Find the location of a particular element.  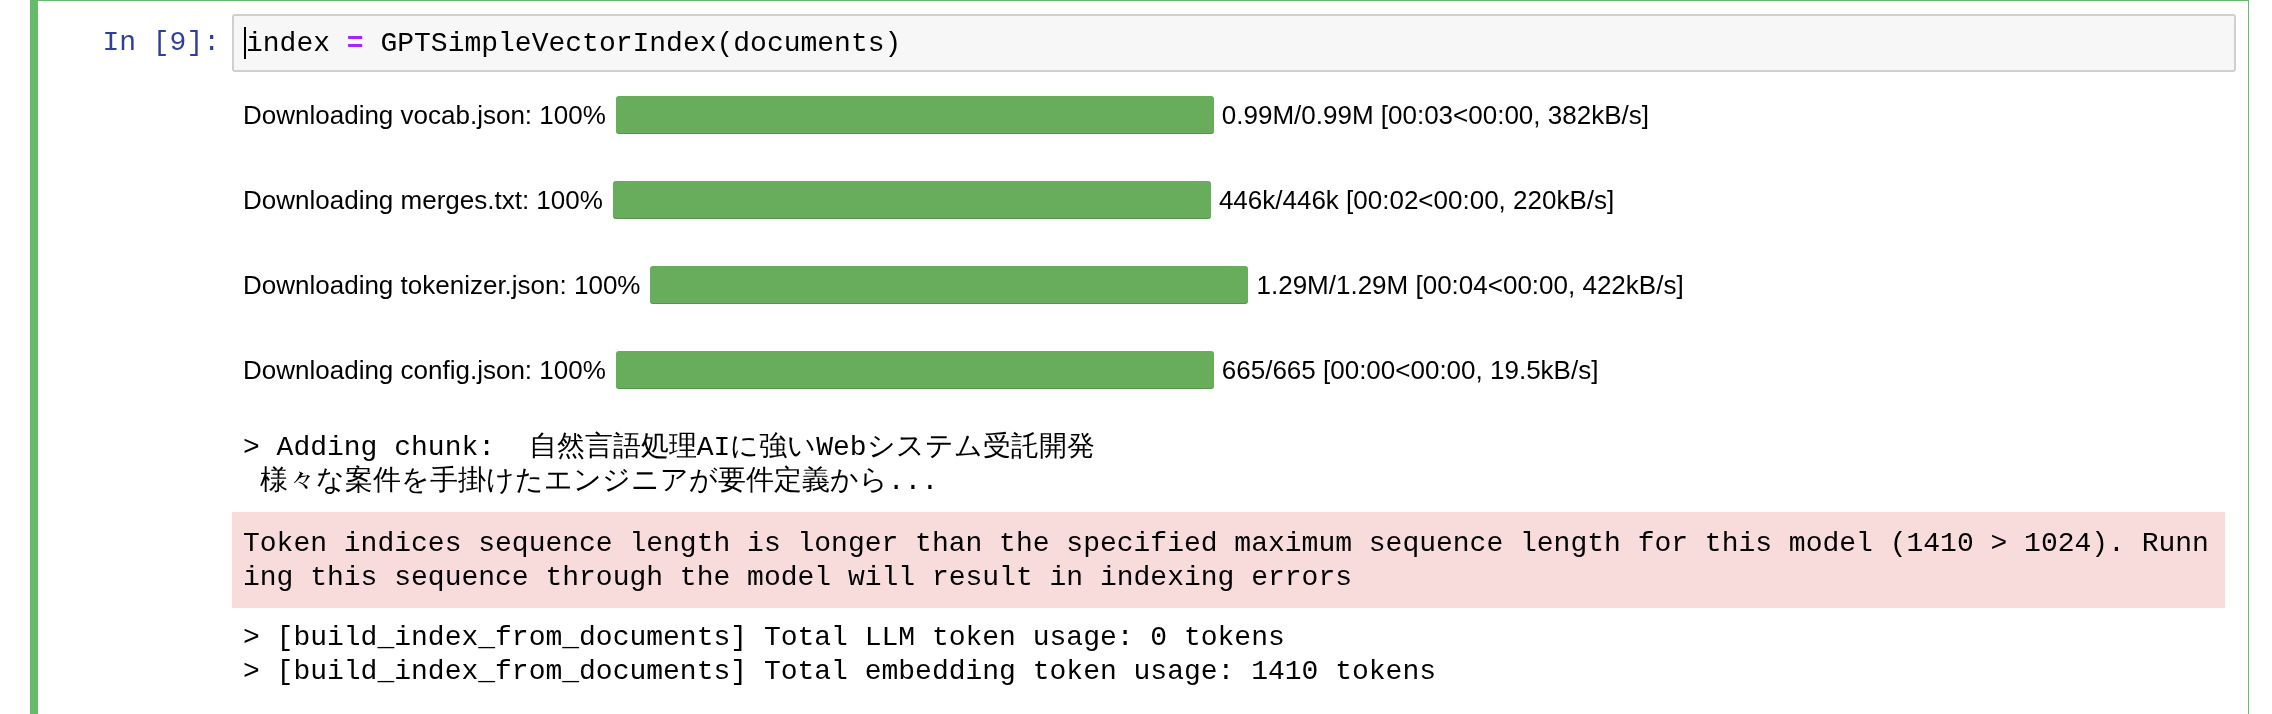

code-input: index = GPTSimpleVectorIndex(documents) is located at coordinates (1234, 43).